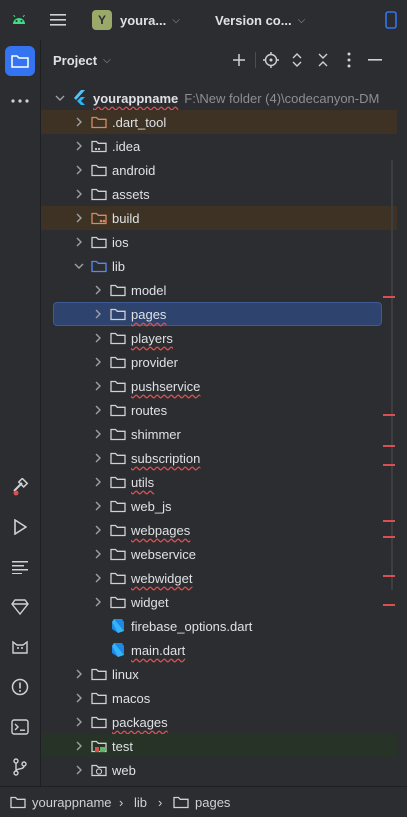 The image size is (407, 817). Describe the element at coordinates (219, 122) in the screenshot. I see `tree-item-dart-tool: .dart_tool` at that location.